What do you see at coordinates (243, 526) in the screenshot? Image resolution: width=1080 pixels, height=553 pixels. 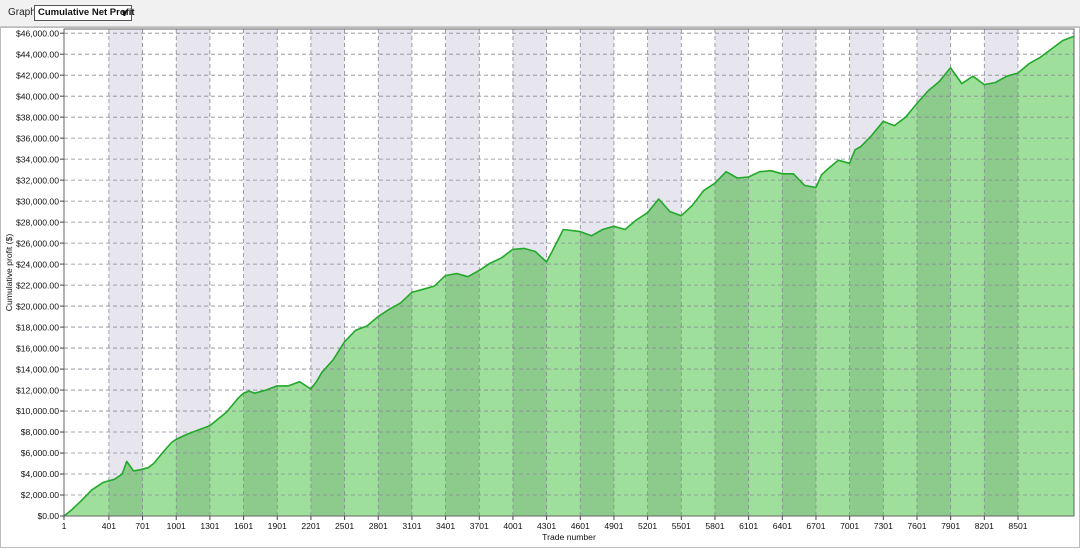 I see `x-tick-label: 1601` at bounding box center [243, 526].